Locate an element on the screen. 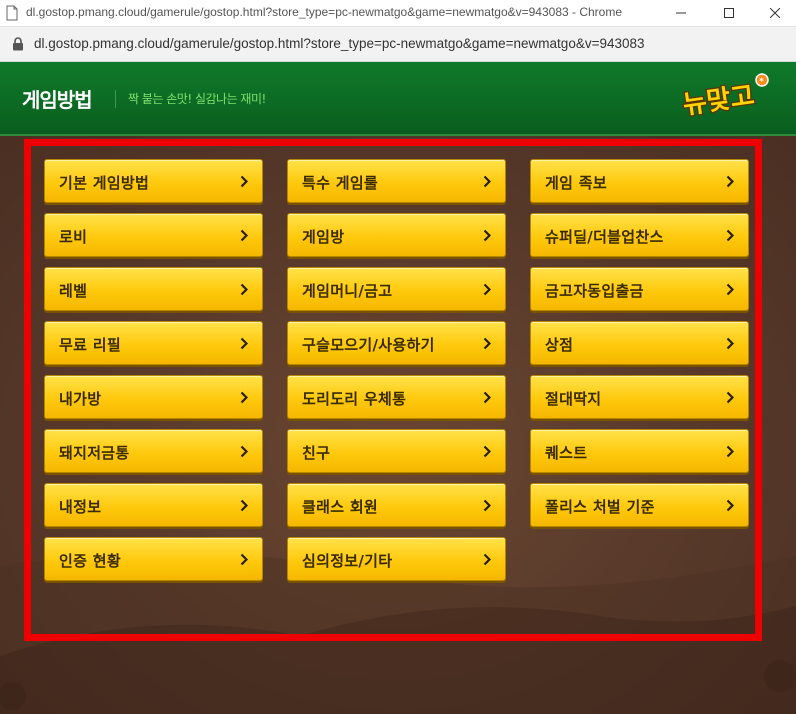 This screenshot has height=714, width=796. menu-label: 상점 is located at coordinates (559, 345).